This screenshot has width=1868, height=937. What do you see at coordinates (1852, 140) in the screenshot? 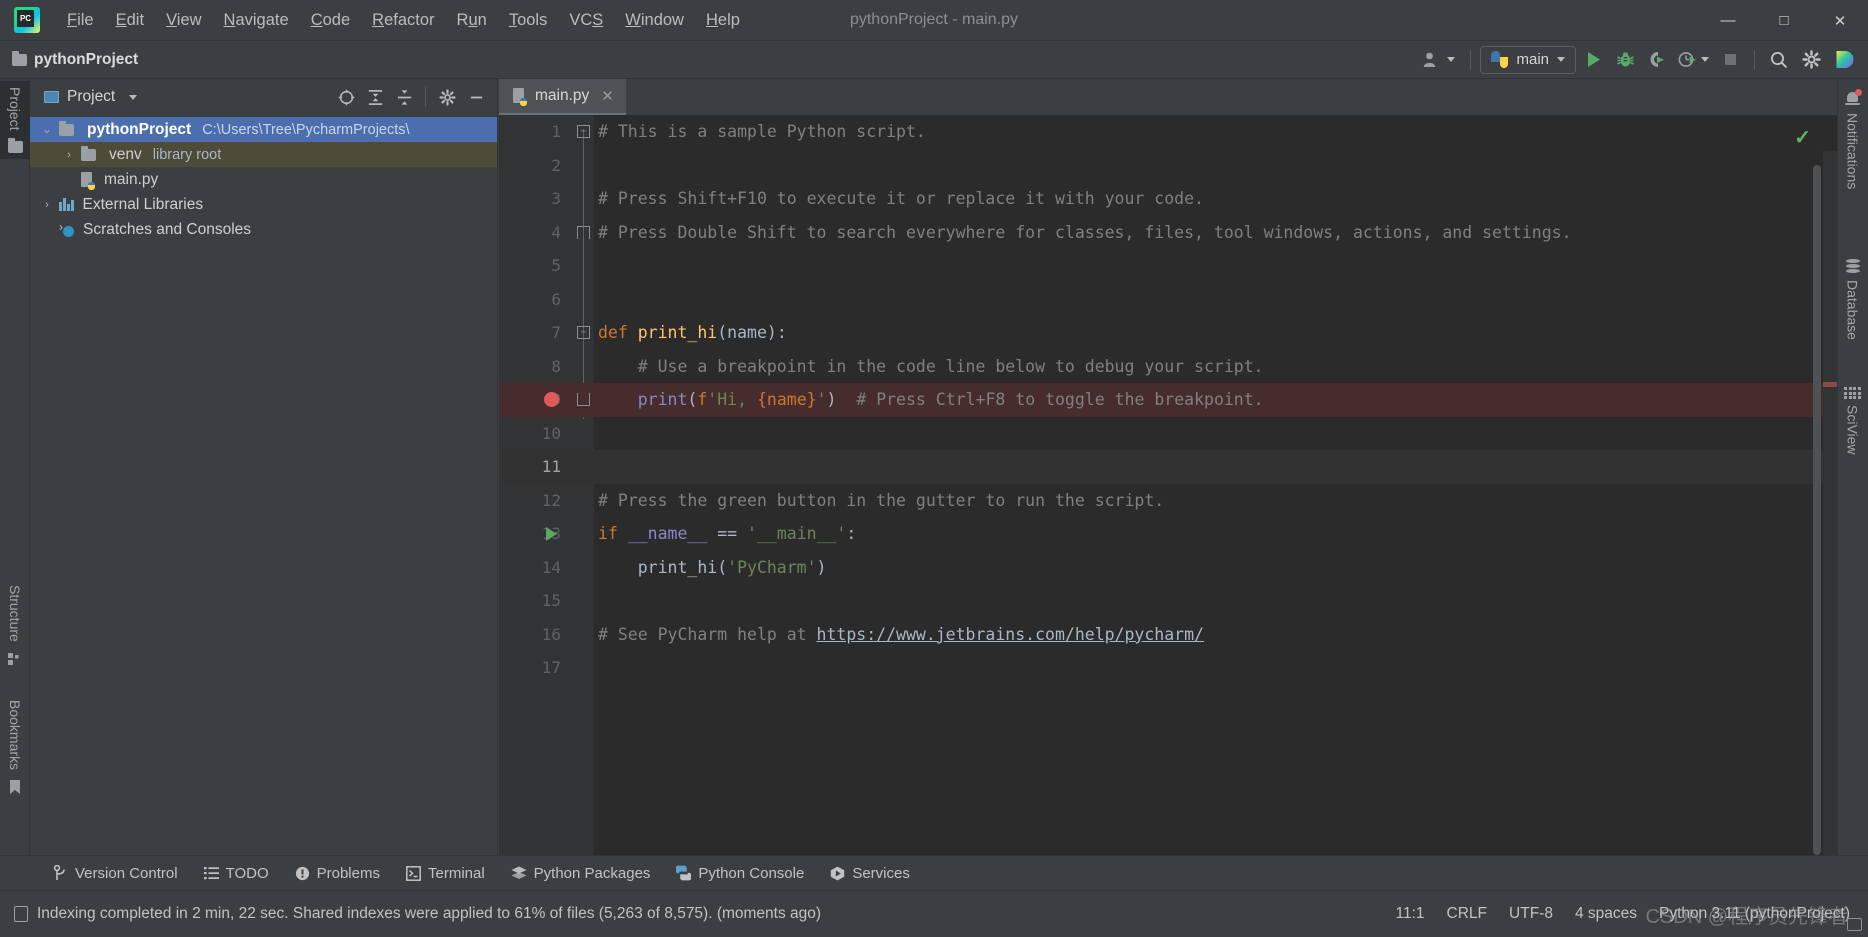
I see `sidebar-item-notifications: Notifications` at bounding box center [1852, 140].